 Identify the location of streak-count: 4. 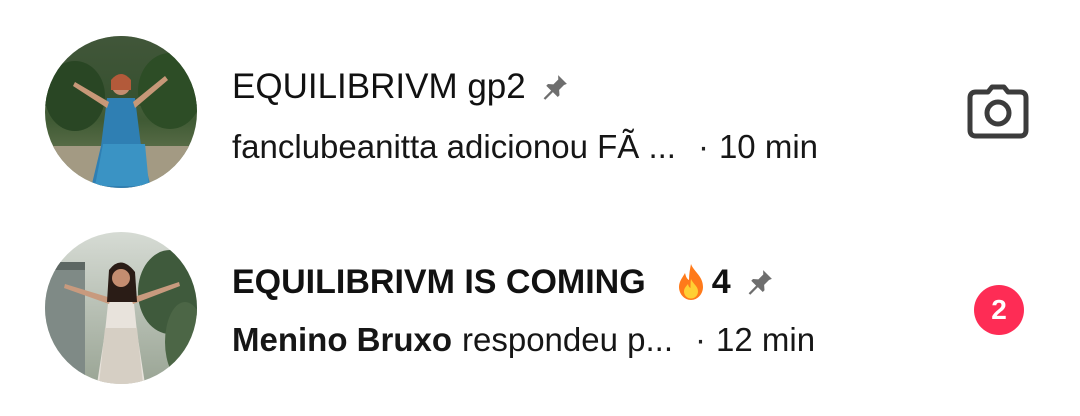
(721, 281).